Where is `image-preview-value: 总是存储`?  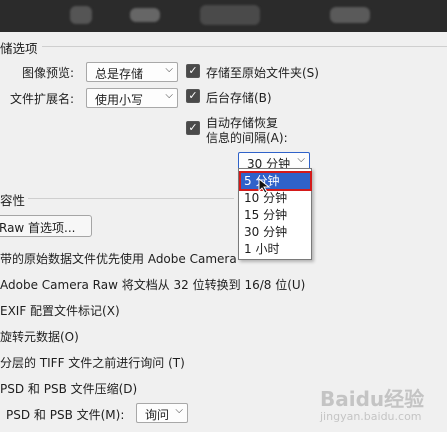
image-preview-value: 总是存储 is located at coordinates (119, 74).